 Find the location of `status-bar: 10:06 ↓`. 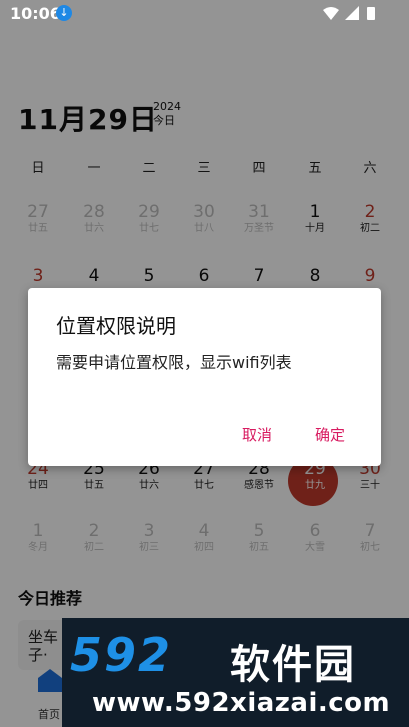

status-bar: 10:06 ↓ is located at coordinates (204, 14).